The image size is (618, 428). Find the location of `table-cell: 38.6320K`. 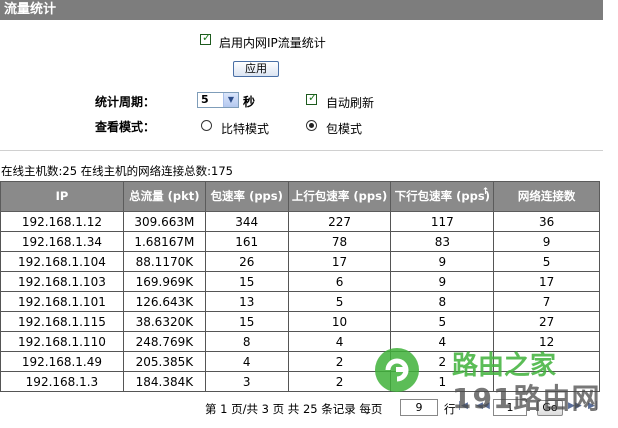

table-cell: 38.6320K is located at coordinates (164, 321).